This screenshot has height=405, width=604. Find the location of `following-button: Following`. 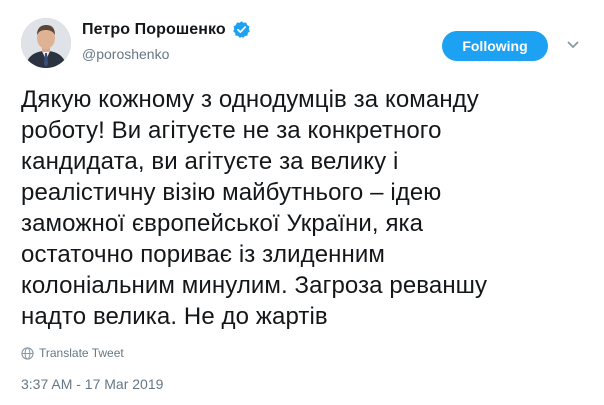

following-button: Following is located at coordinates (495, 46).